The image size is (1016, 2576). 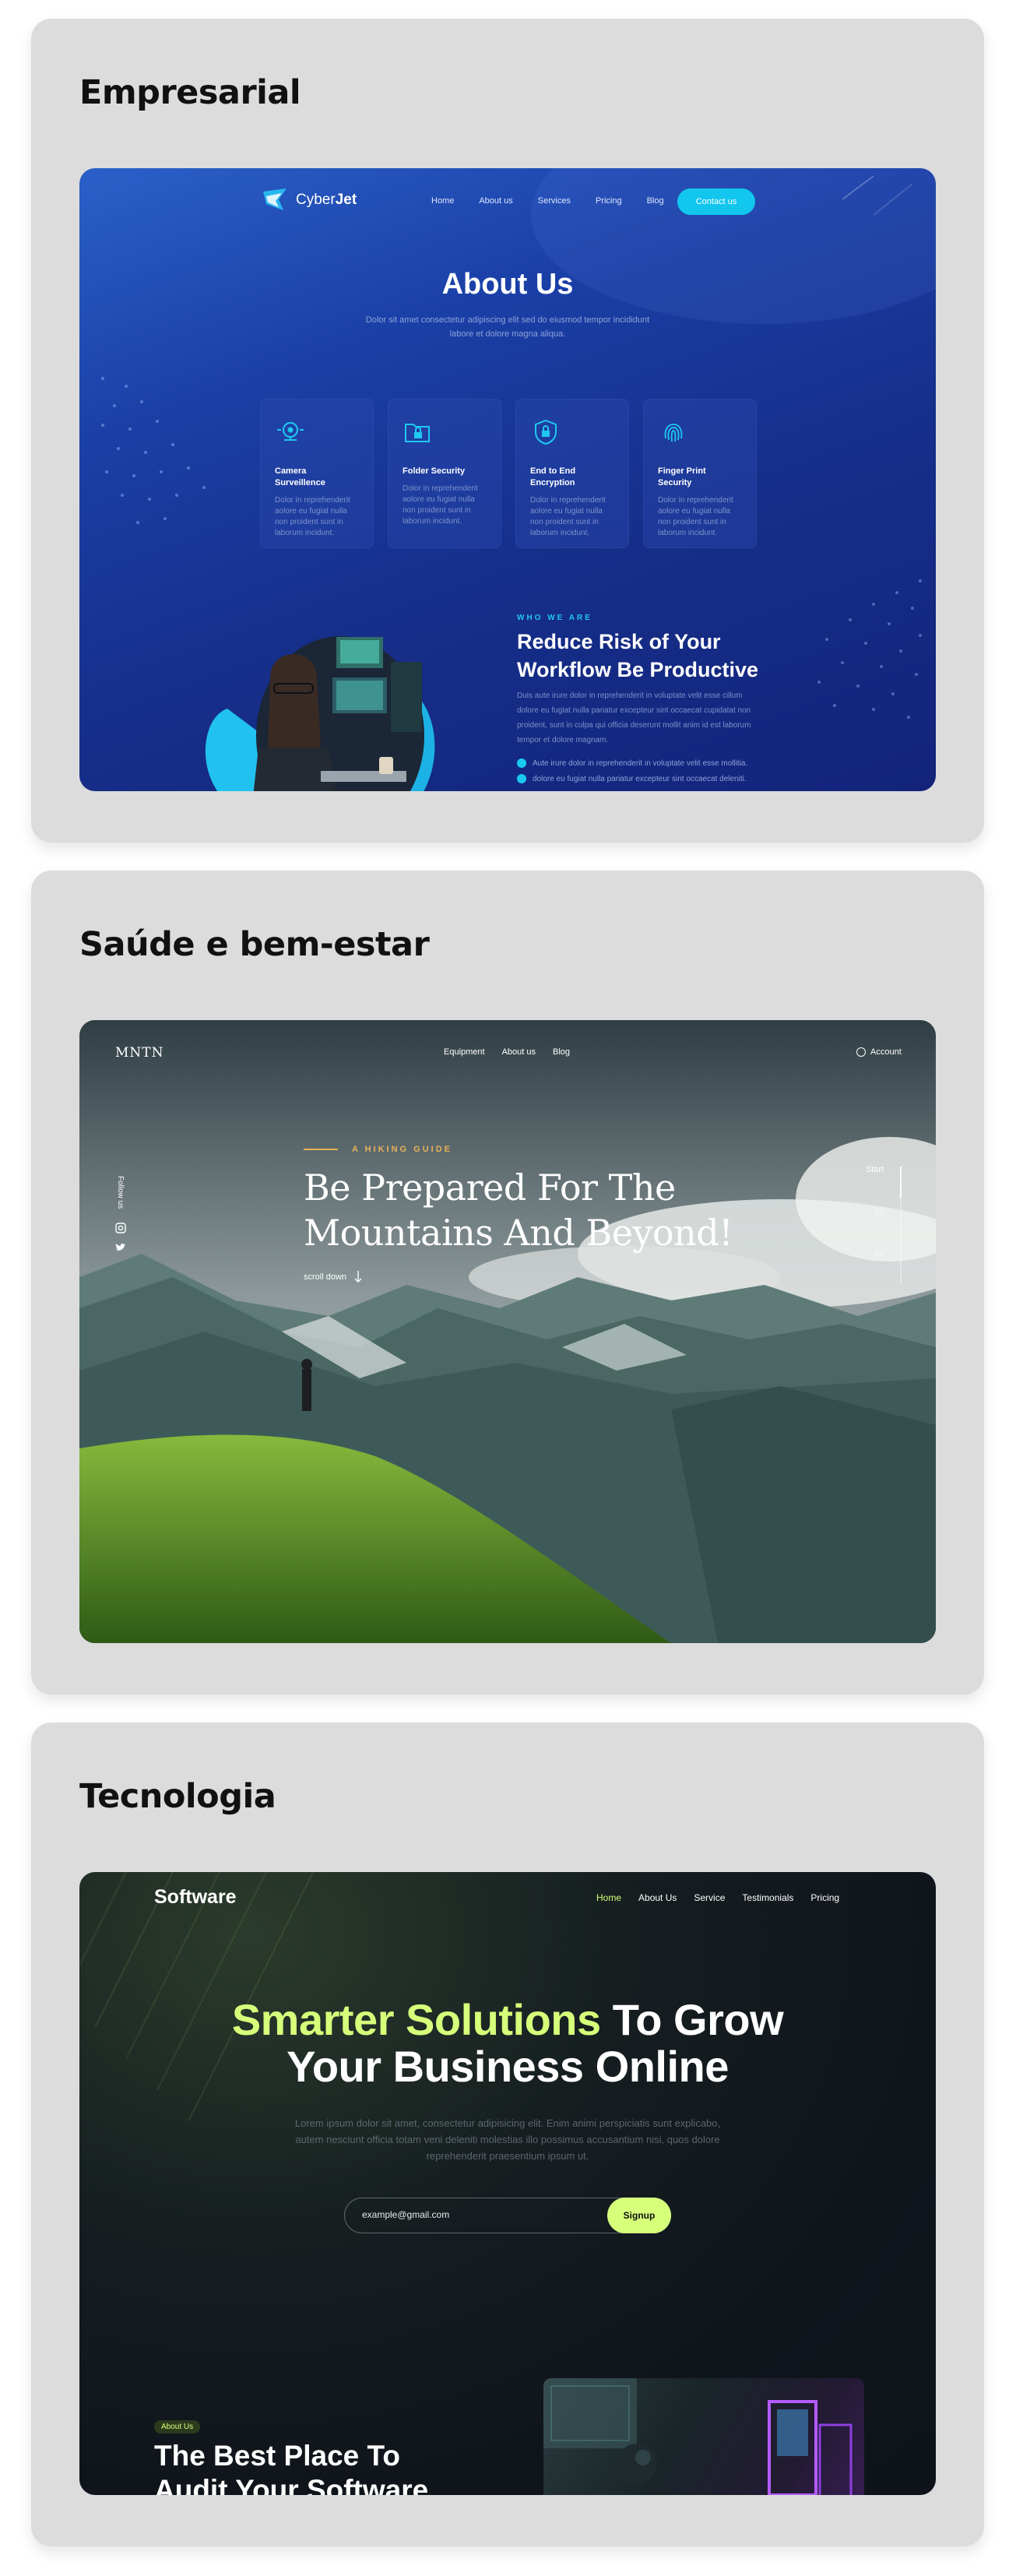 What do you see at coordinates (321, 1149) in the screenshot?
I see `eyebrow-line` at bounding box center [321, 1149].